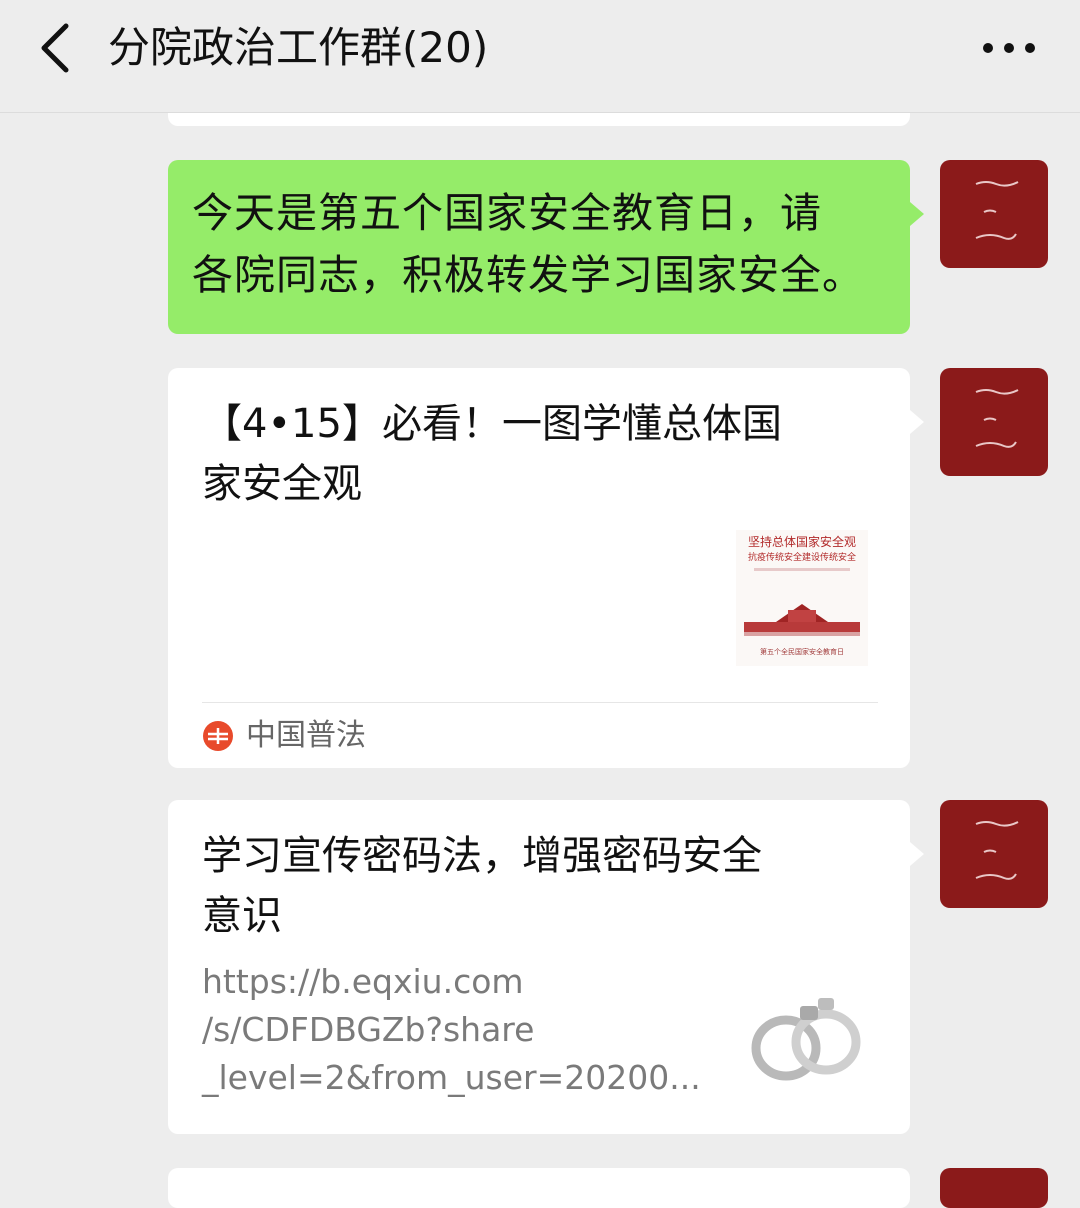  I want to click on next-message-bubble, so click(539, 1188).